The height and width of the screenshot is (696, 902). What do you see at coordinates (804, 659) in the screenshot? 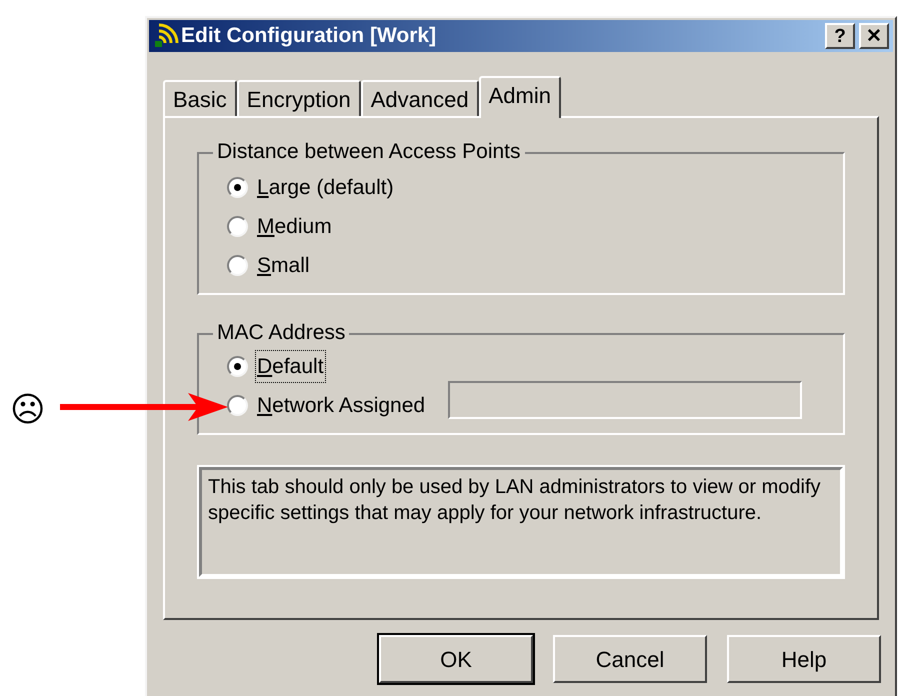
I see `dialog-button: Help` at bounding box center [804, 659].